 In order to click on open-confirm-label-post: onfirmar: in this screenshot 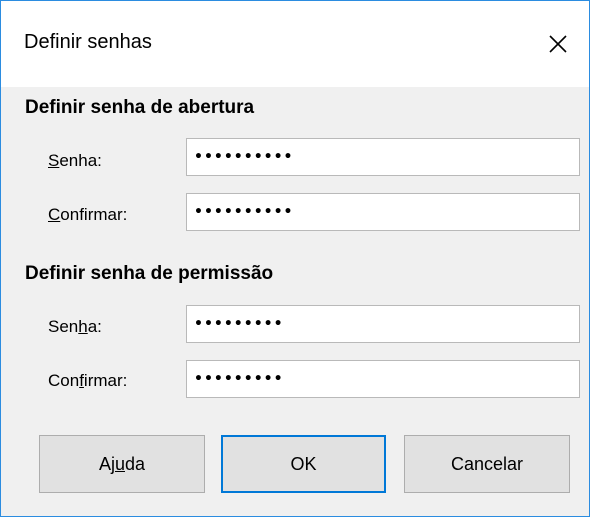, I will do `click(94, 214)`.